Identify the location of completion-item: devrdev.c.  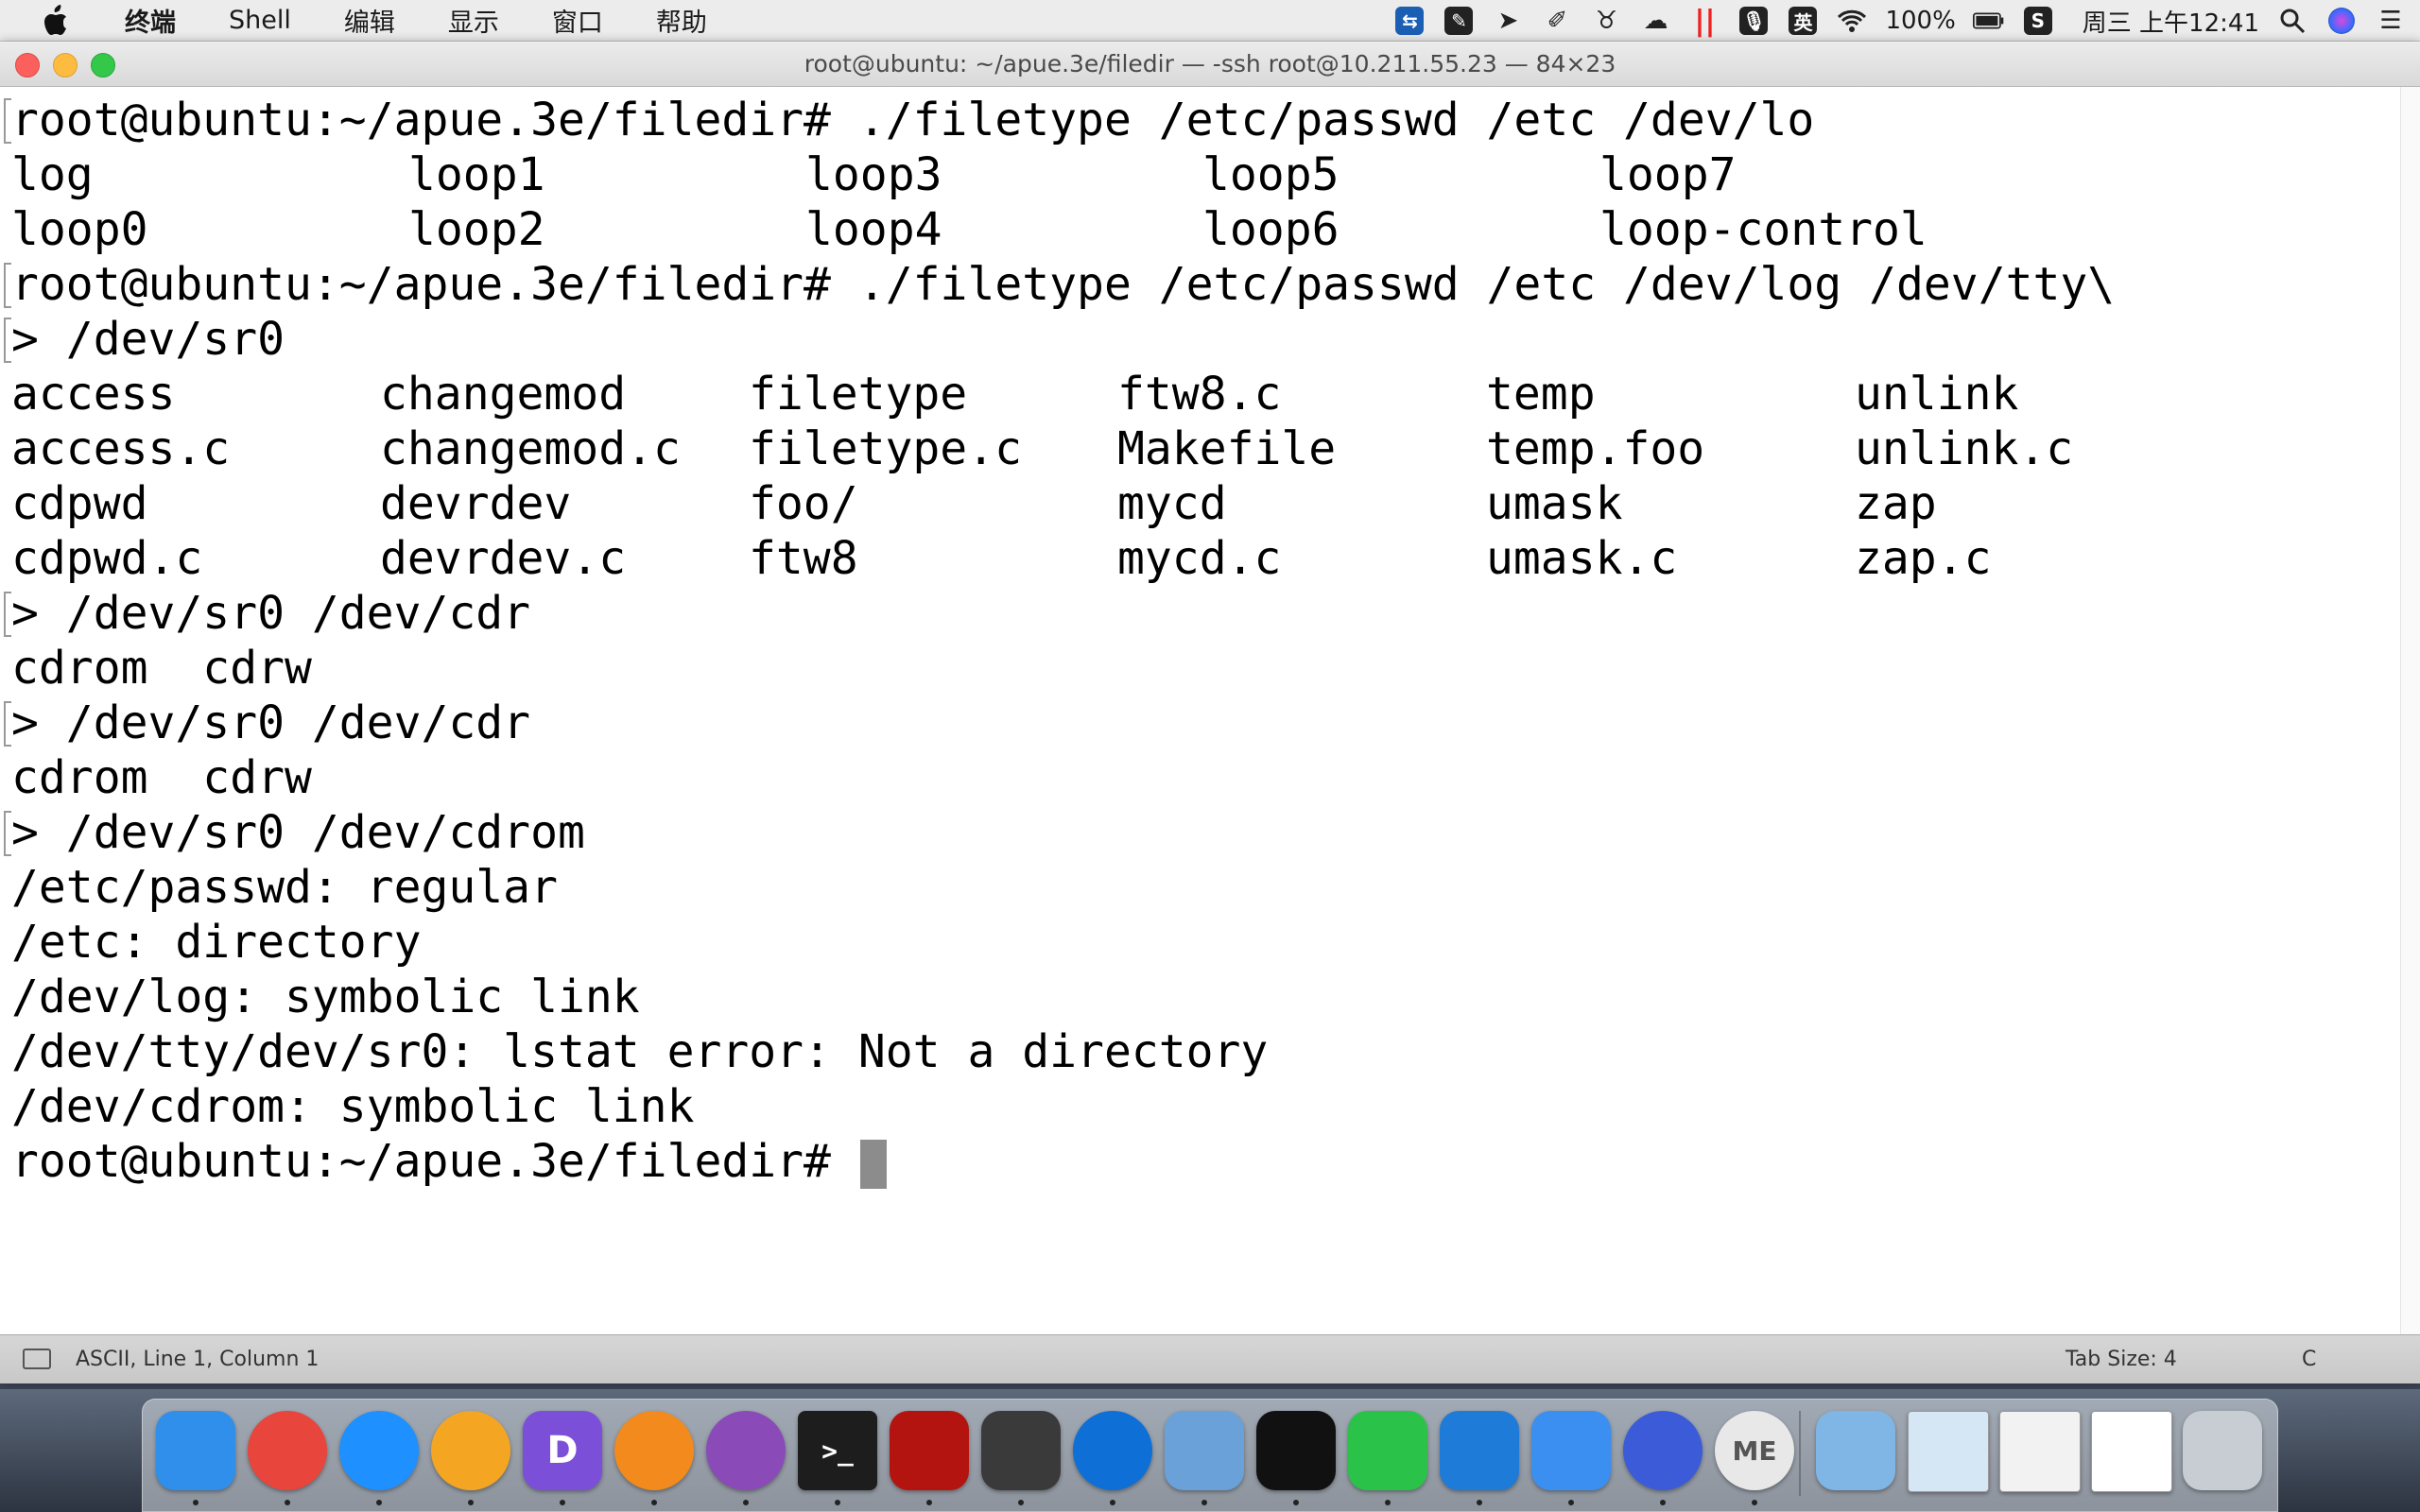
(504, 558).